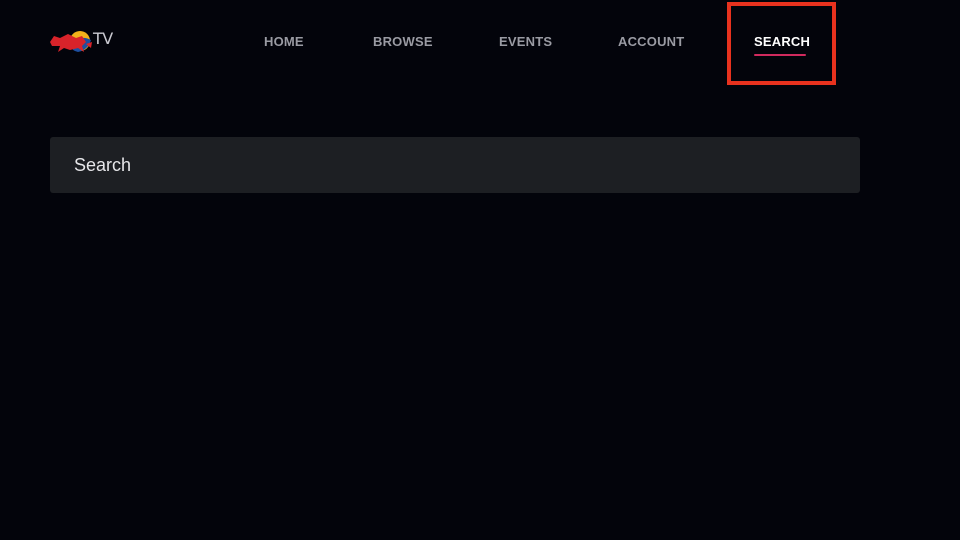 The image size is (960, 540). What do you see at coordinates (455, 165) in the screenshot?
I see `search-input` at bounding box center [455, 165].